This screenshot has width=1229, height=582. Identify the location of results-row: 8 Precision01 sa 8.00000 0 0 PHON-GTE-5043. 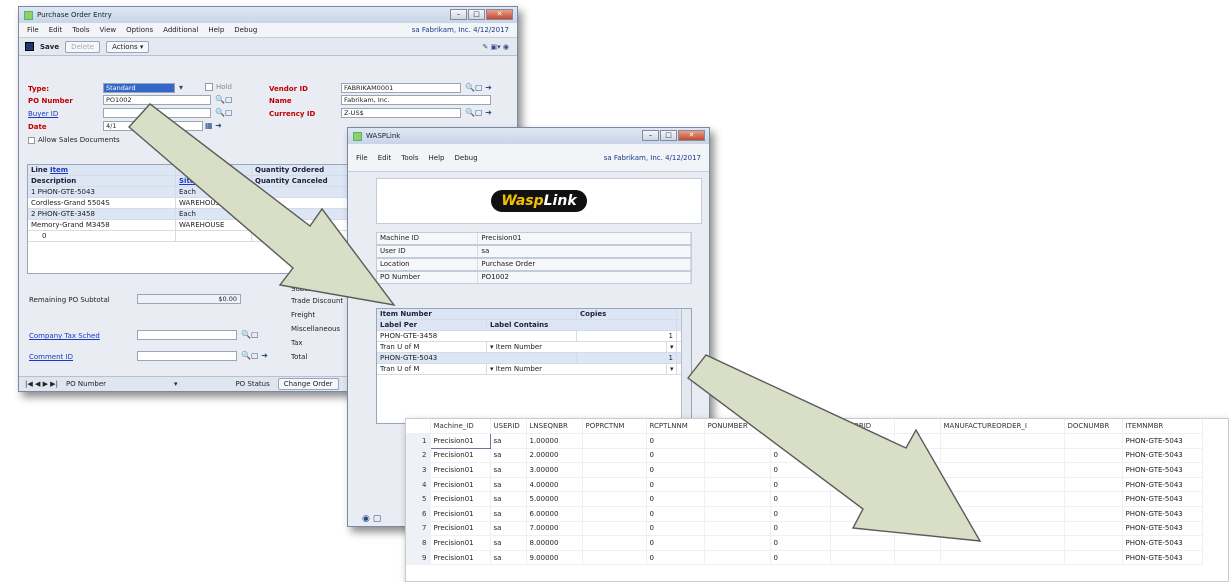
(804, 543).